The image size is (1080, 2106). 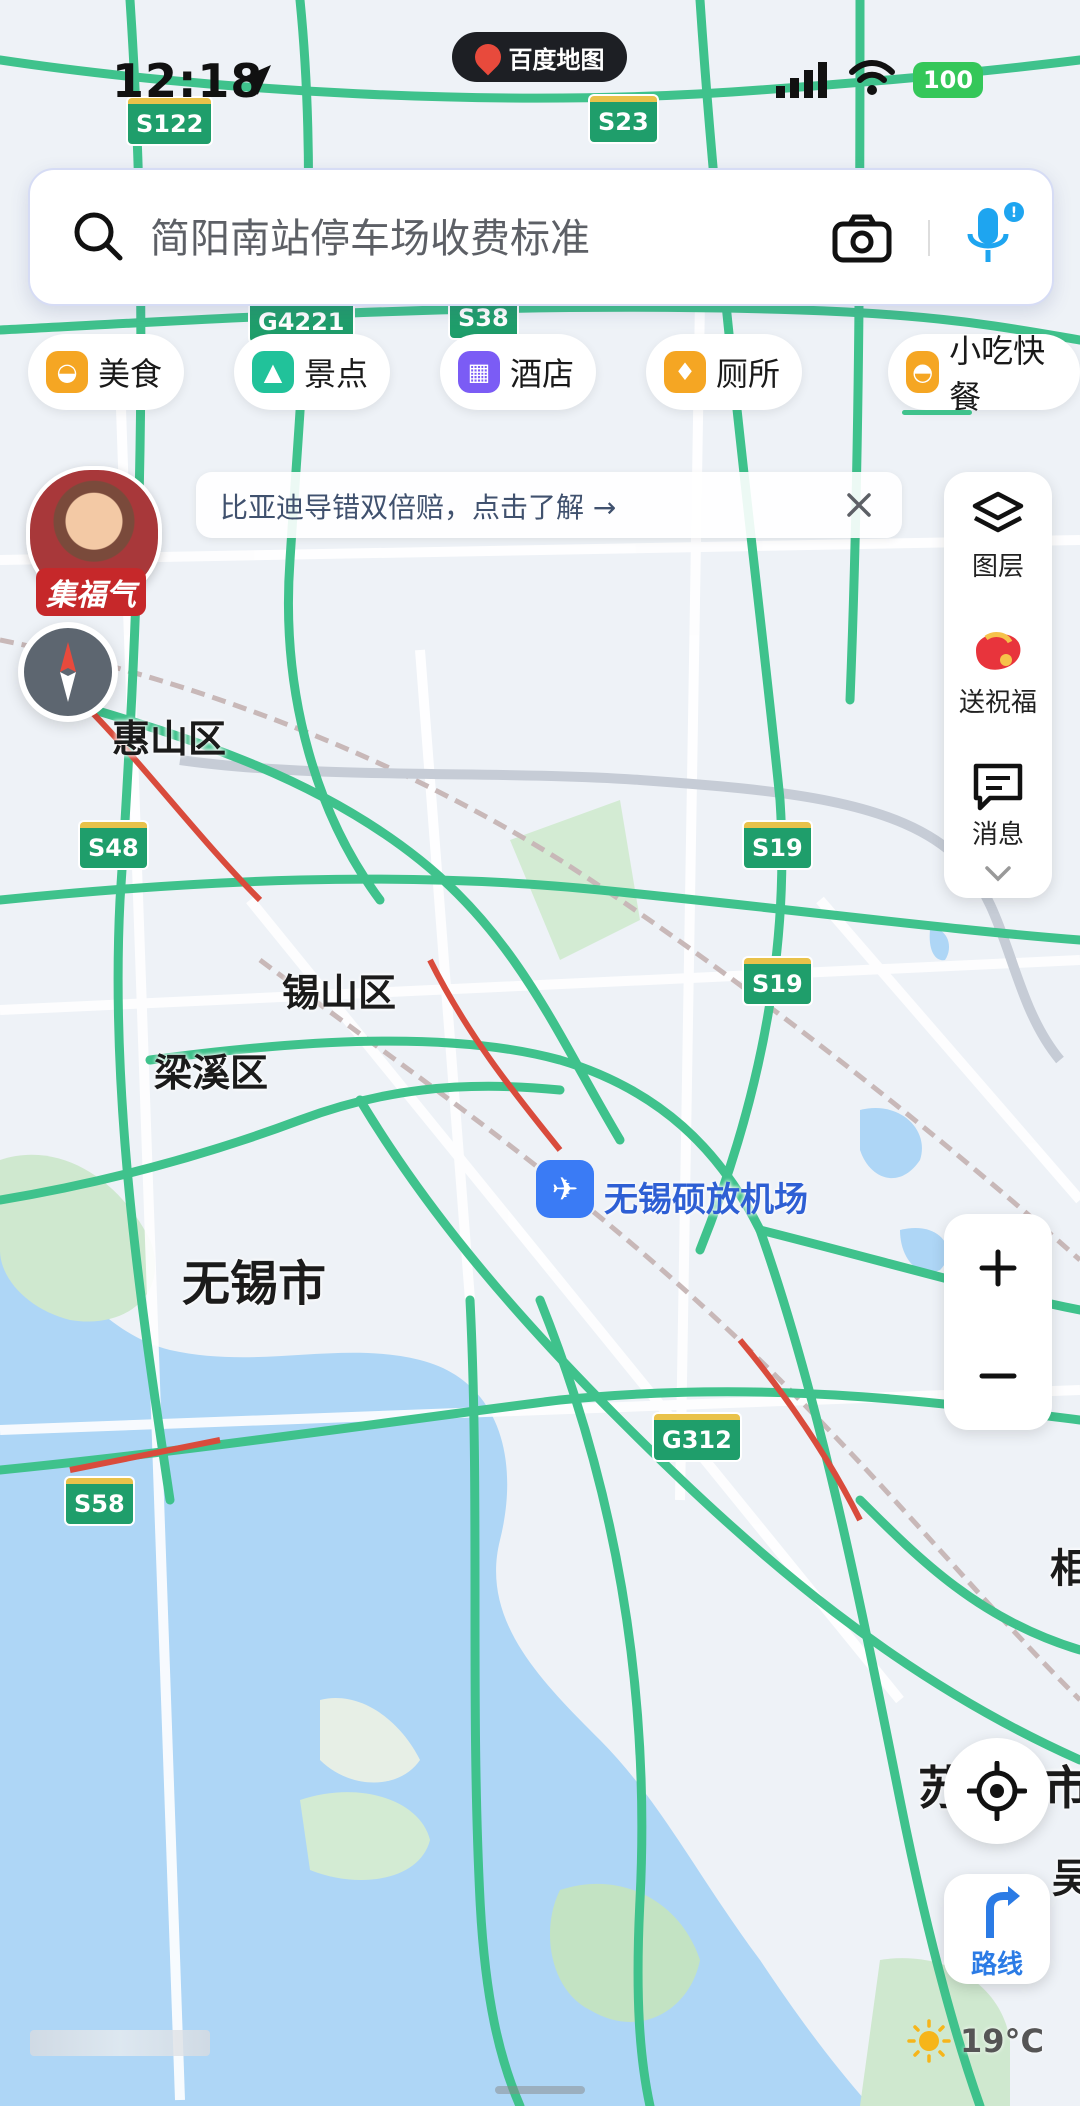 I want to click on toilet-icon: ♦, so click(x=685, y=372).